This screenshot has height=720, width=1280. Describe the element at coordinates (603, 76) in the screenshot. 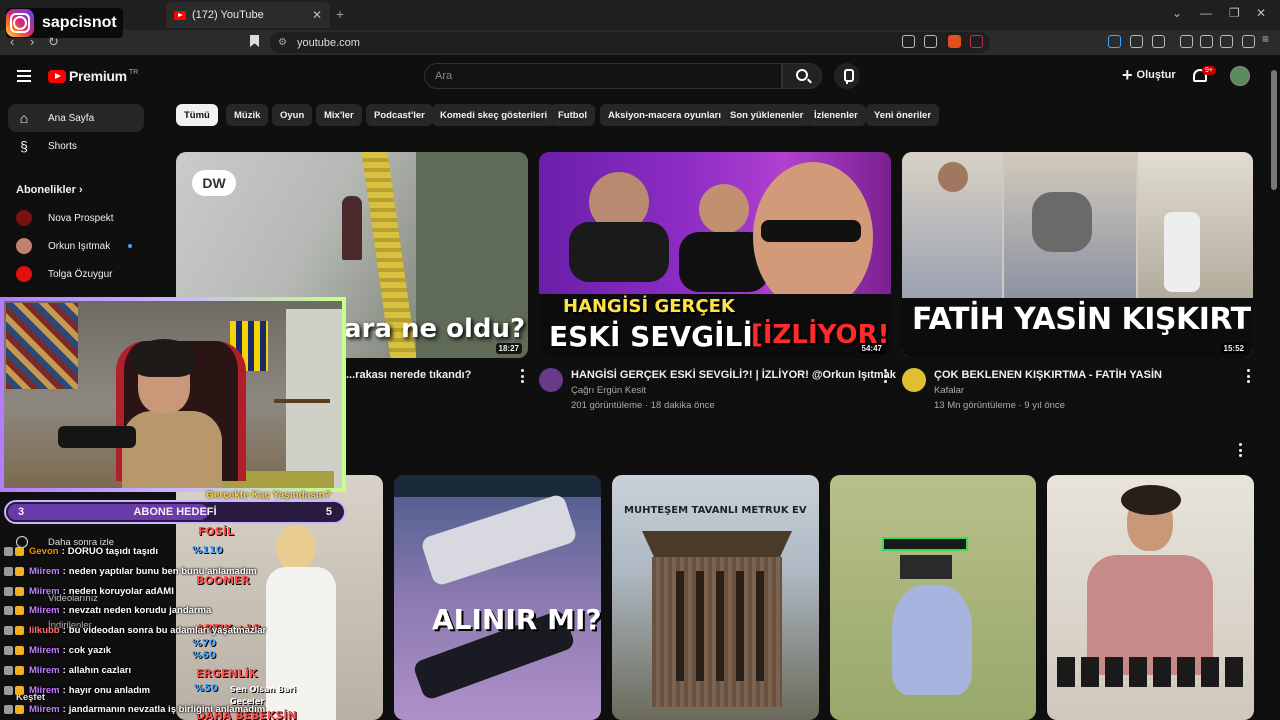

I see `search-input: Ara` at that location.